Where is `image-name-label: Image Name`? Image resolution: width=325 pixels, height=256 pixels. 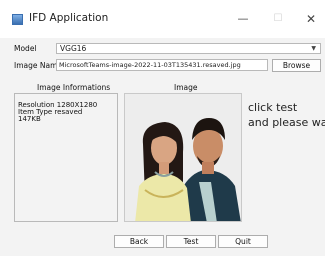 image-name-label: Image Name is located at coordinates (38, 65).